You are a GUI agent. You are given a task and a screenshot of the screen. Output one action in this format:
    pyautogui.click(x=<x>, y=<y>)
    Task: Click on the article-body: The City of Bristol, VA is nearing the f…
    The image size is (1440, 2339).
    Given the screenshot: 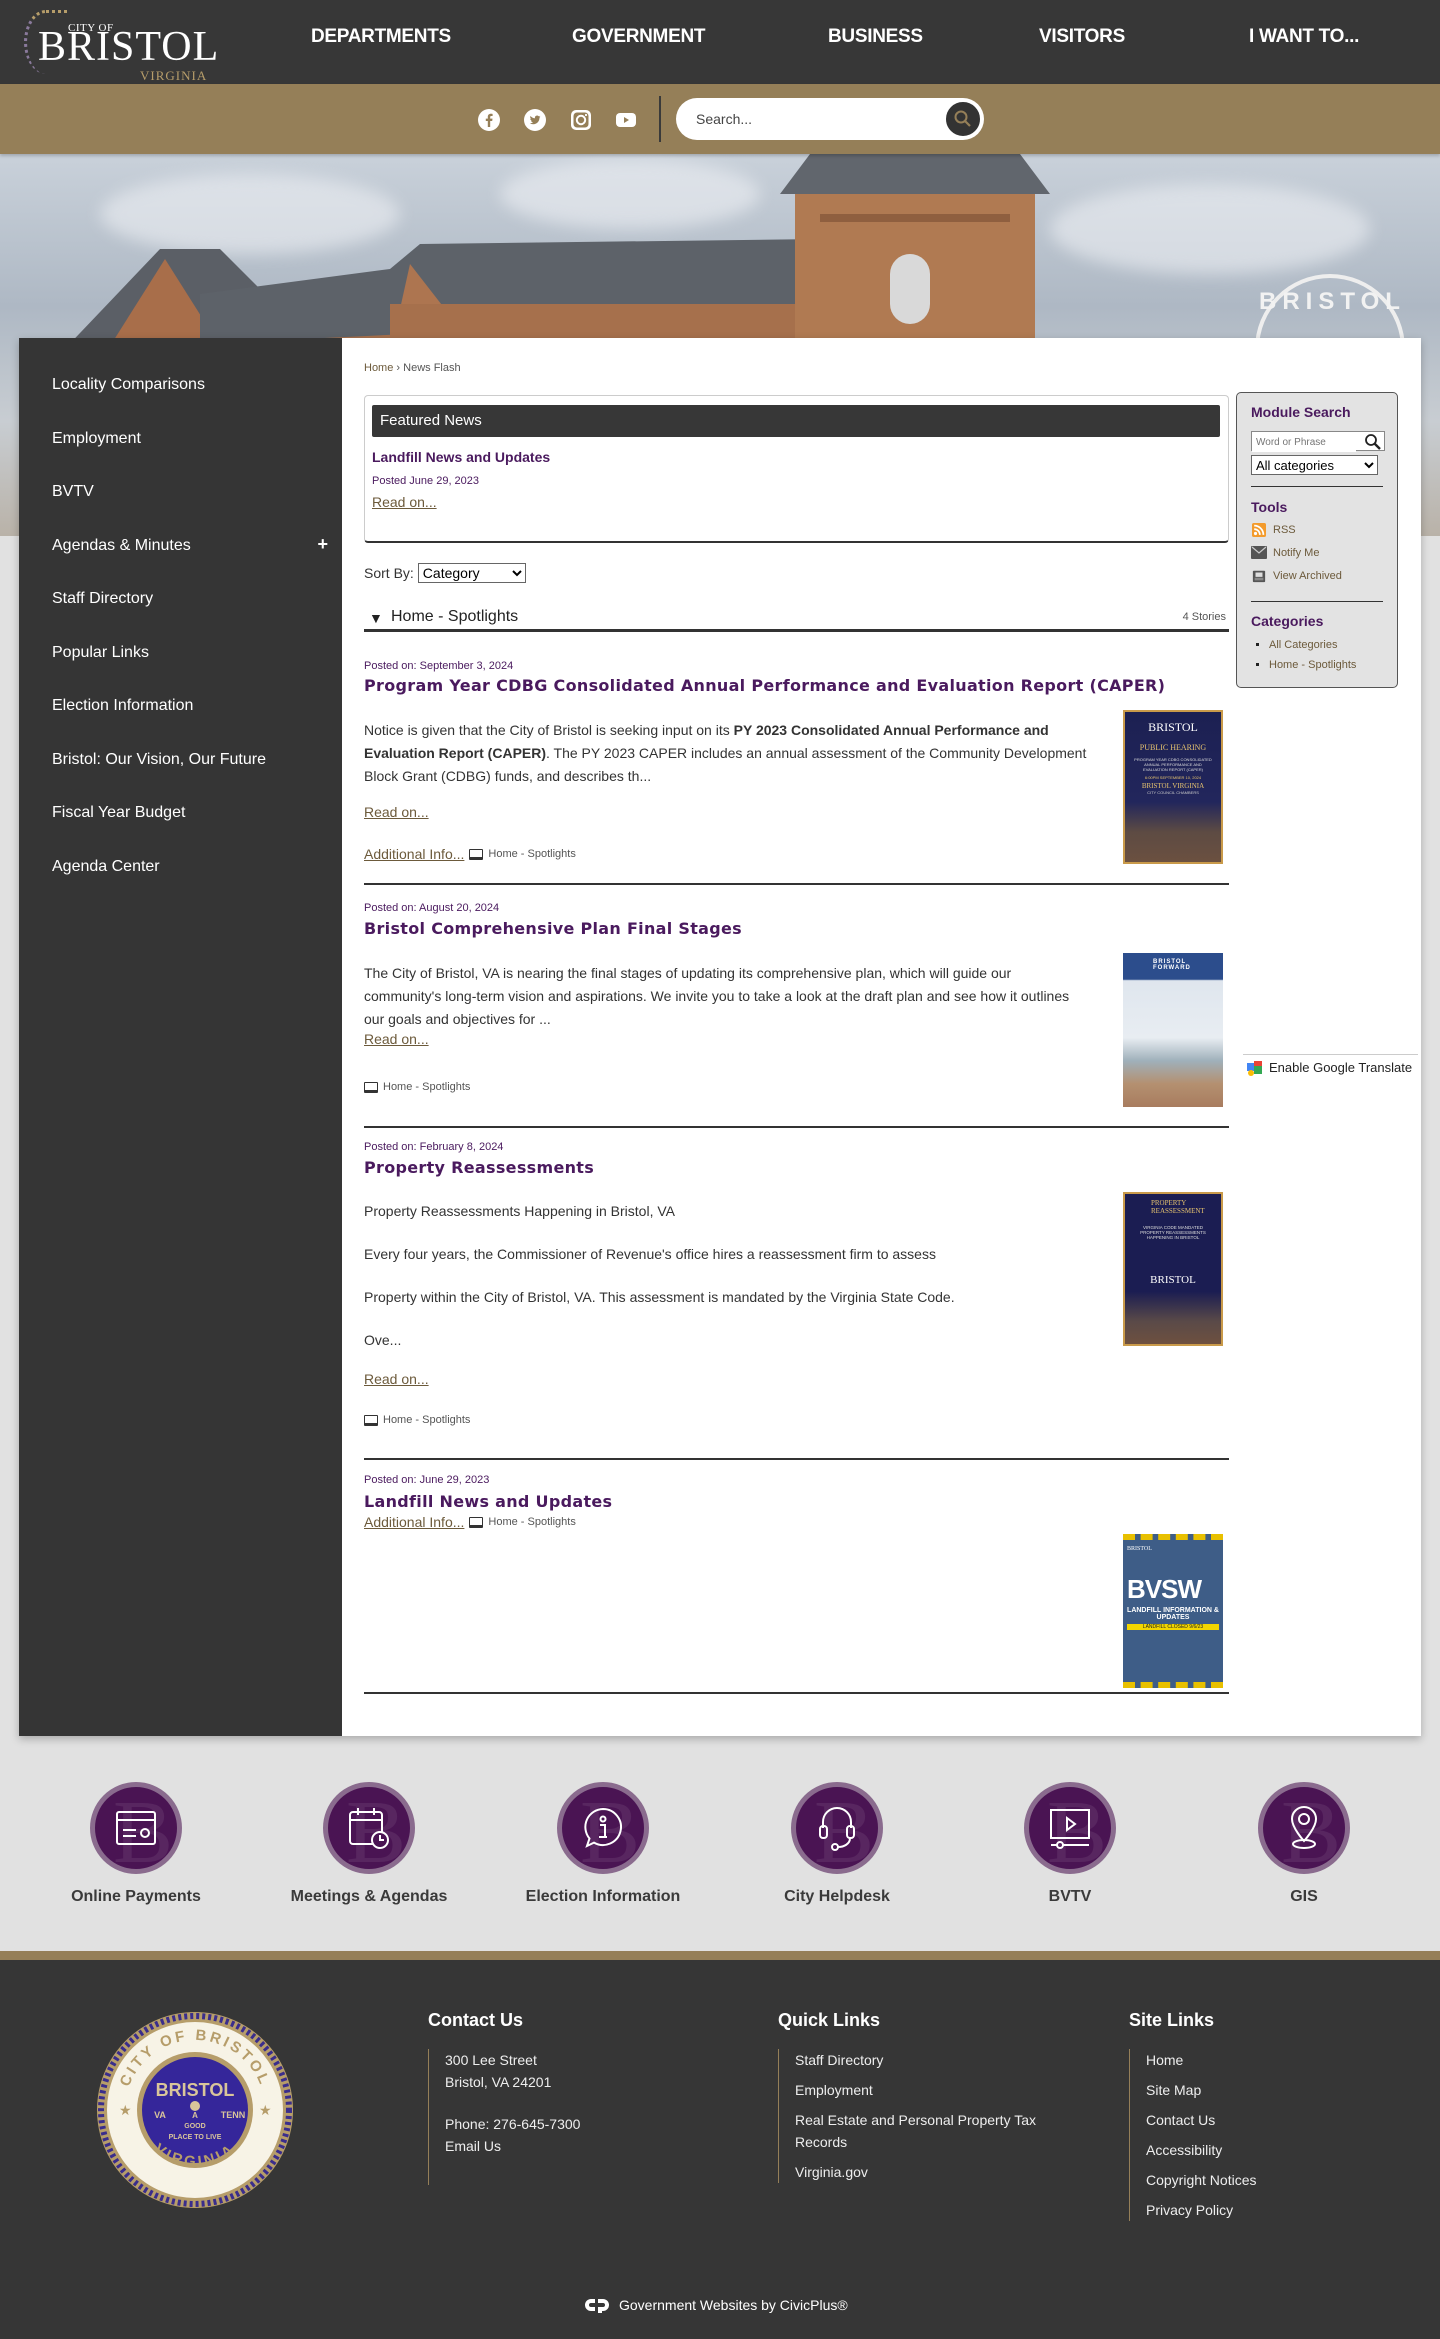 What is the action you would take?
    pyautogui.click(x=717, y=996)
    